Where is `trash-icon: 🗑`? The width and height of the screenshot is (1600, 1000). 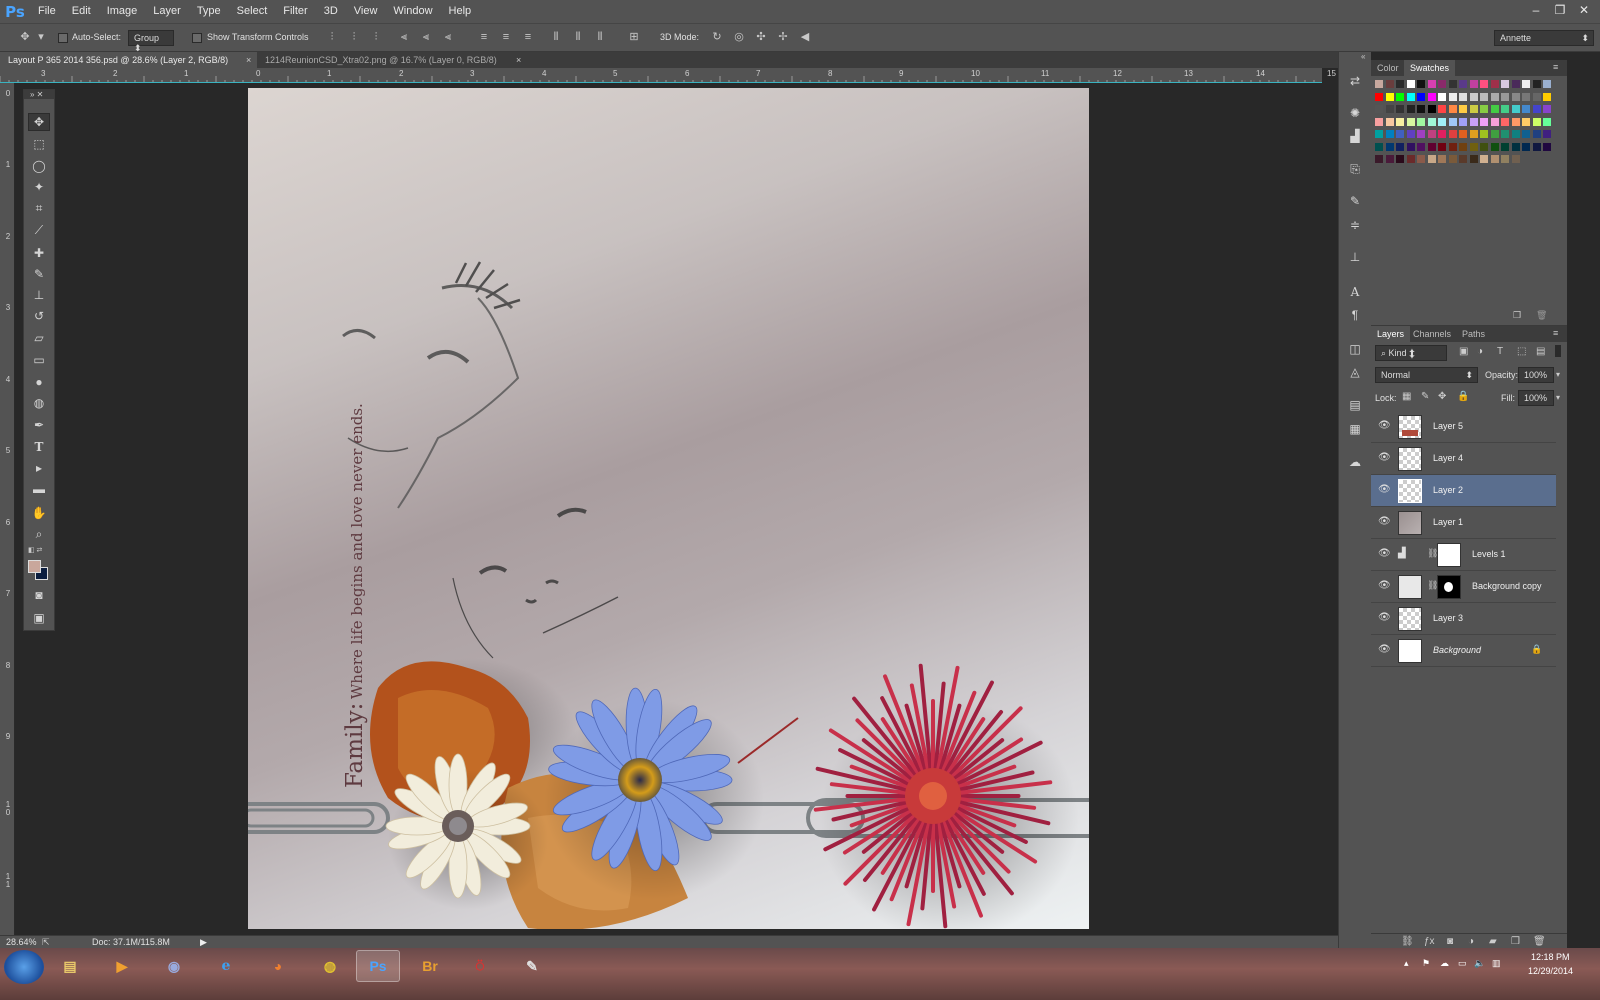
trash-icon: 🗑 is located at coordinates (1541, 315).